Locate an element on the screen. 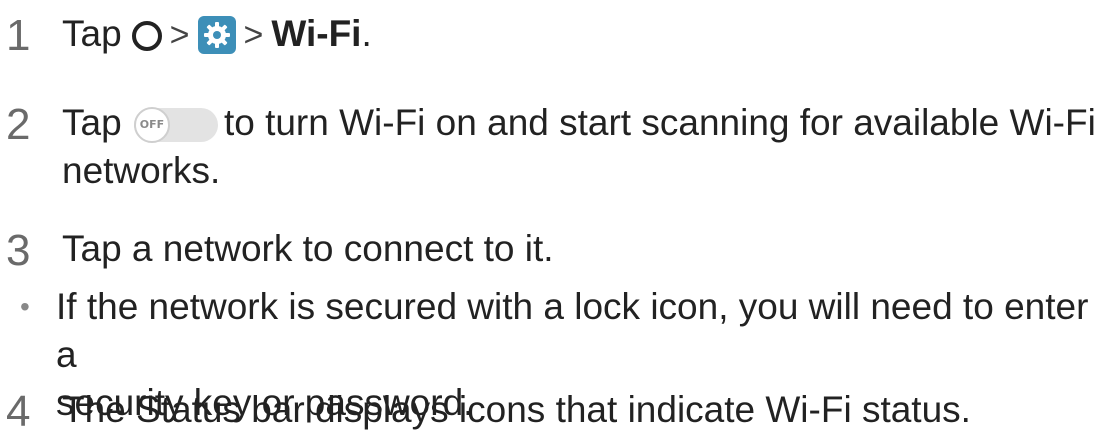  period: . is located at coordinates (366, 33).